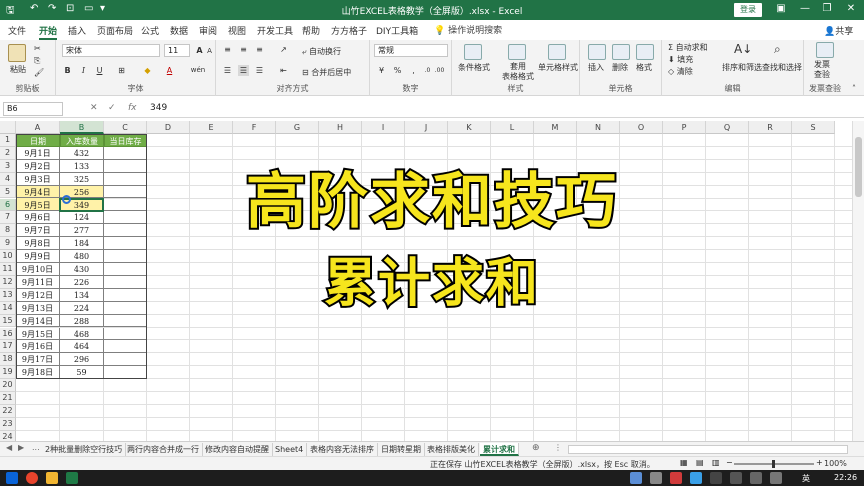 The height and width of the screenshot is (486, 864). Describe the element at coordinates (680, 71) in the screenshot. I see `clear-button: ◇ 清除` at that location.